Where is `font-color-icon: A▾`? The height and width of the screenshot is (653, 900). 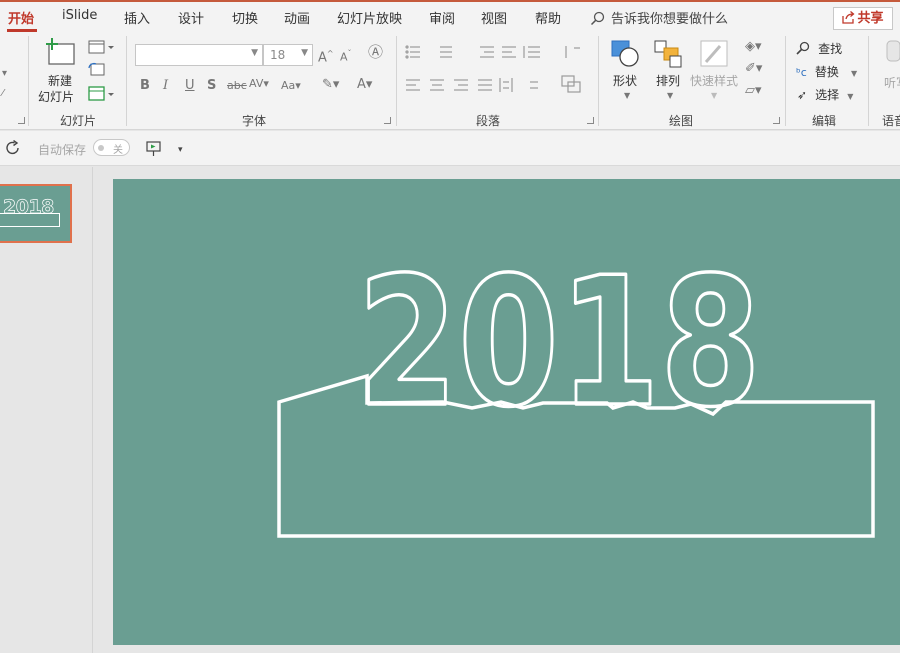
font-color-icon: A▾ is located at coordinates (364, 85).